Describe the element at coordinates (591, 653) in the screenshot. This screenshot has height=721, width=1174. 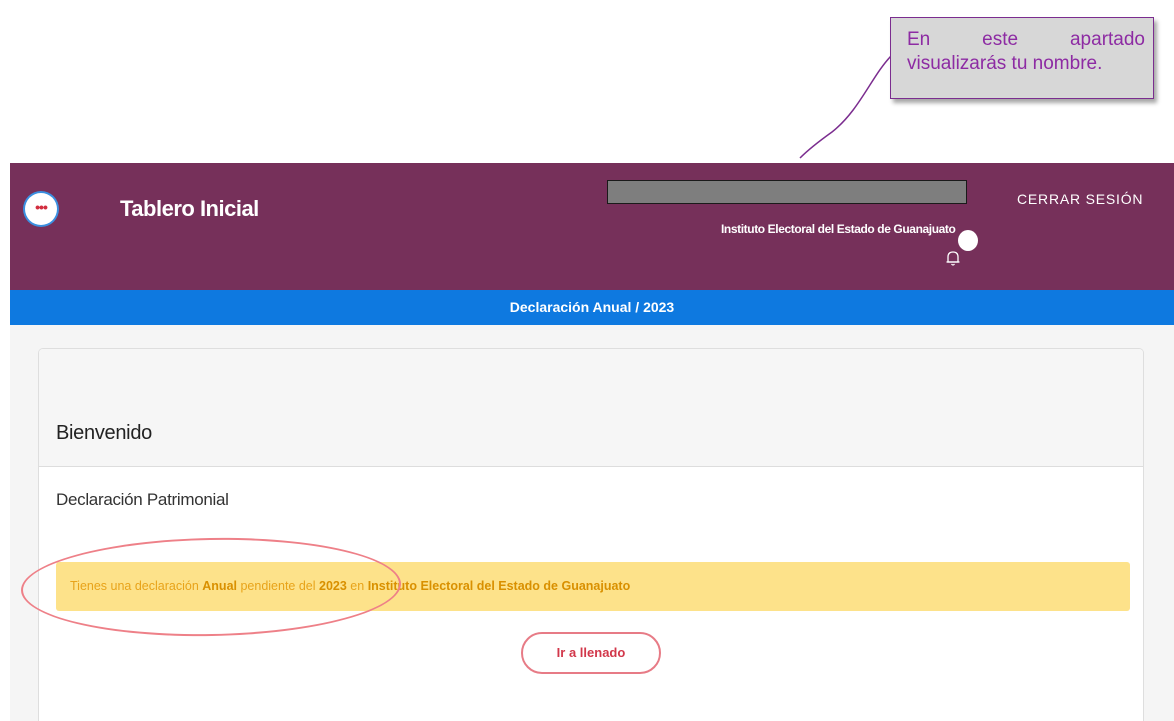
I see `go-to-fill-button: Ir a llenado` at that location.